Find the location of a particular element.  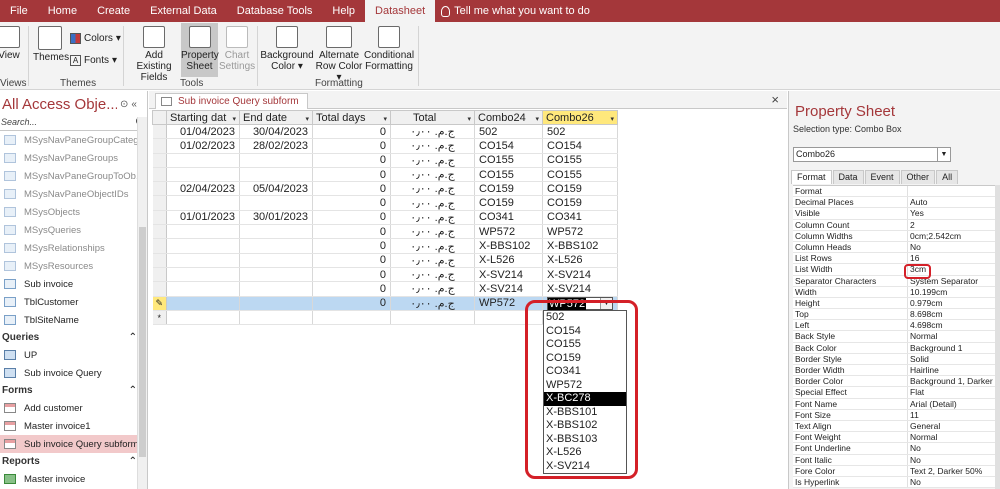

property-value: Background 1, Darker is located at coordinates (952, 381).